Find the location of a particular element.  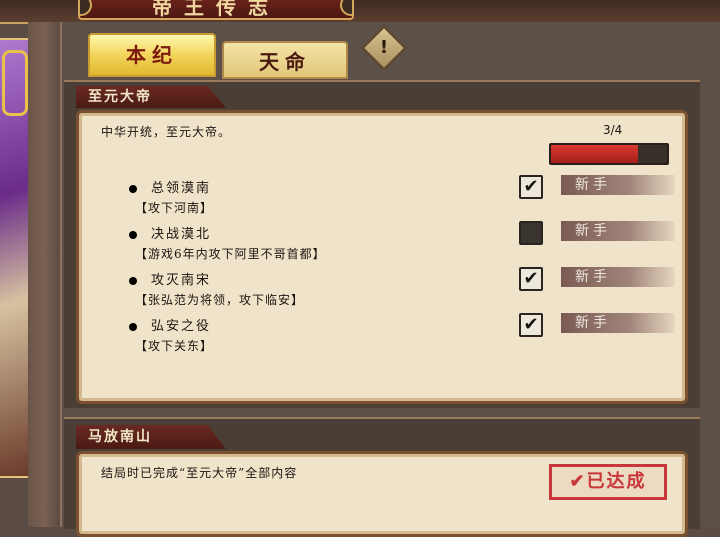

ending-content: 结局时已完成“至元大帝”全部内容 ✔已达成 is located at coordinates (382, 494).